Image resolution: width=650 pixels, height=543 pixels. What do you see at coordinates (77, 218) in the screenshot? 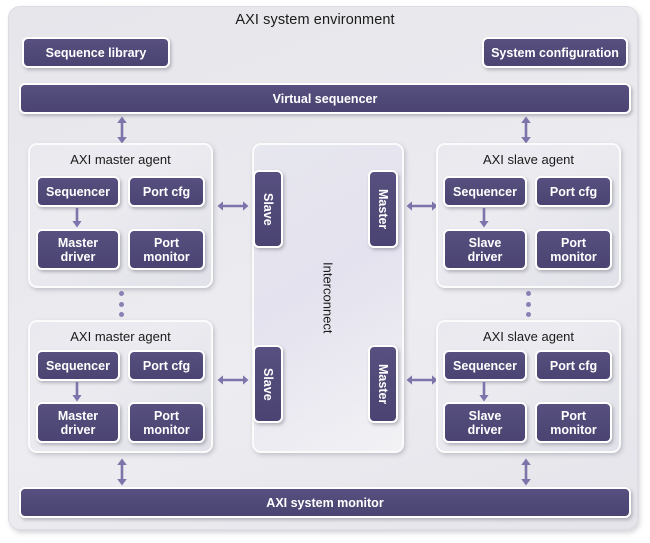
I see `arrow-master-agent-1-sequencer-to-driver` at bounding box center [77, 218].